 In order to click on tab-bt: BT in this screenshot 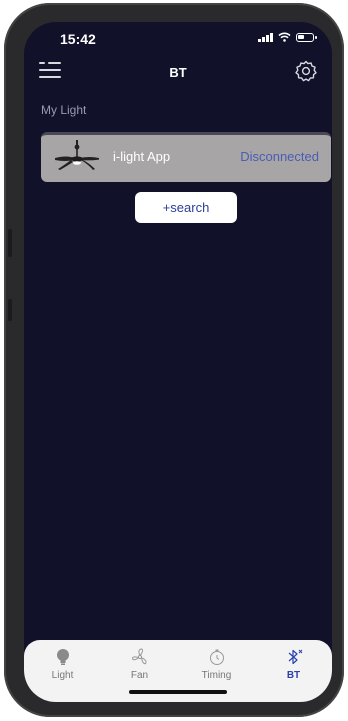, I will do `click(293, 671)`.